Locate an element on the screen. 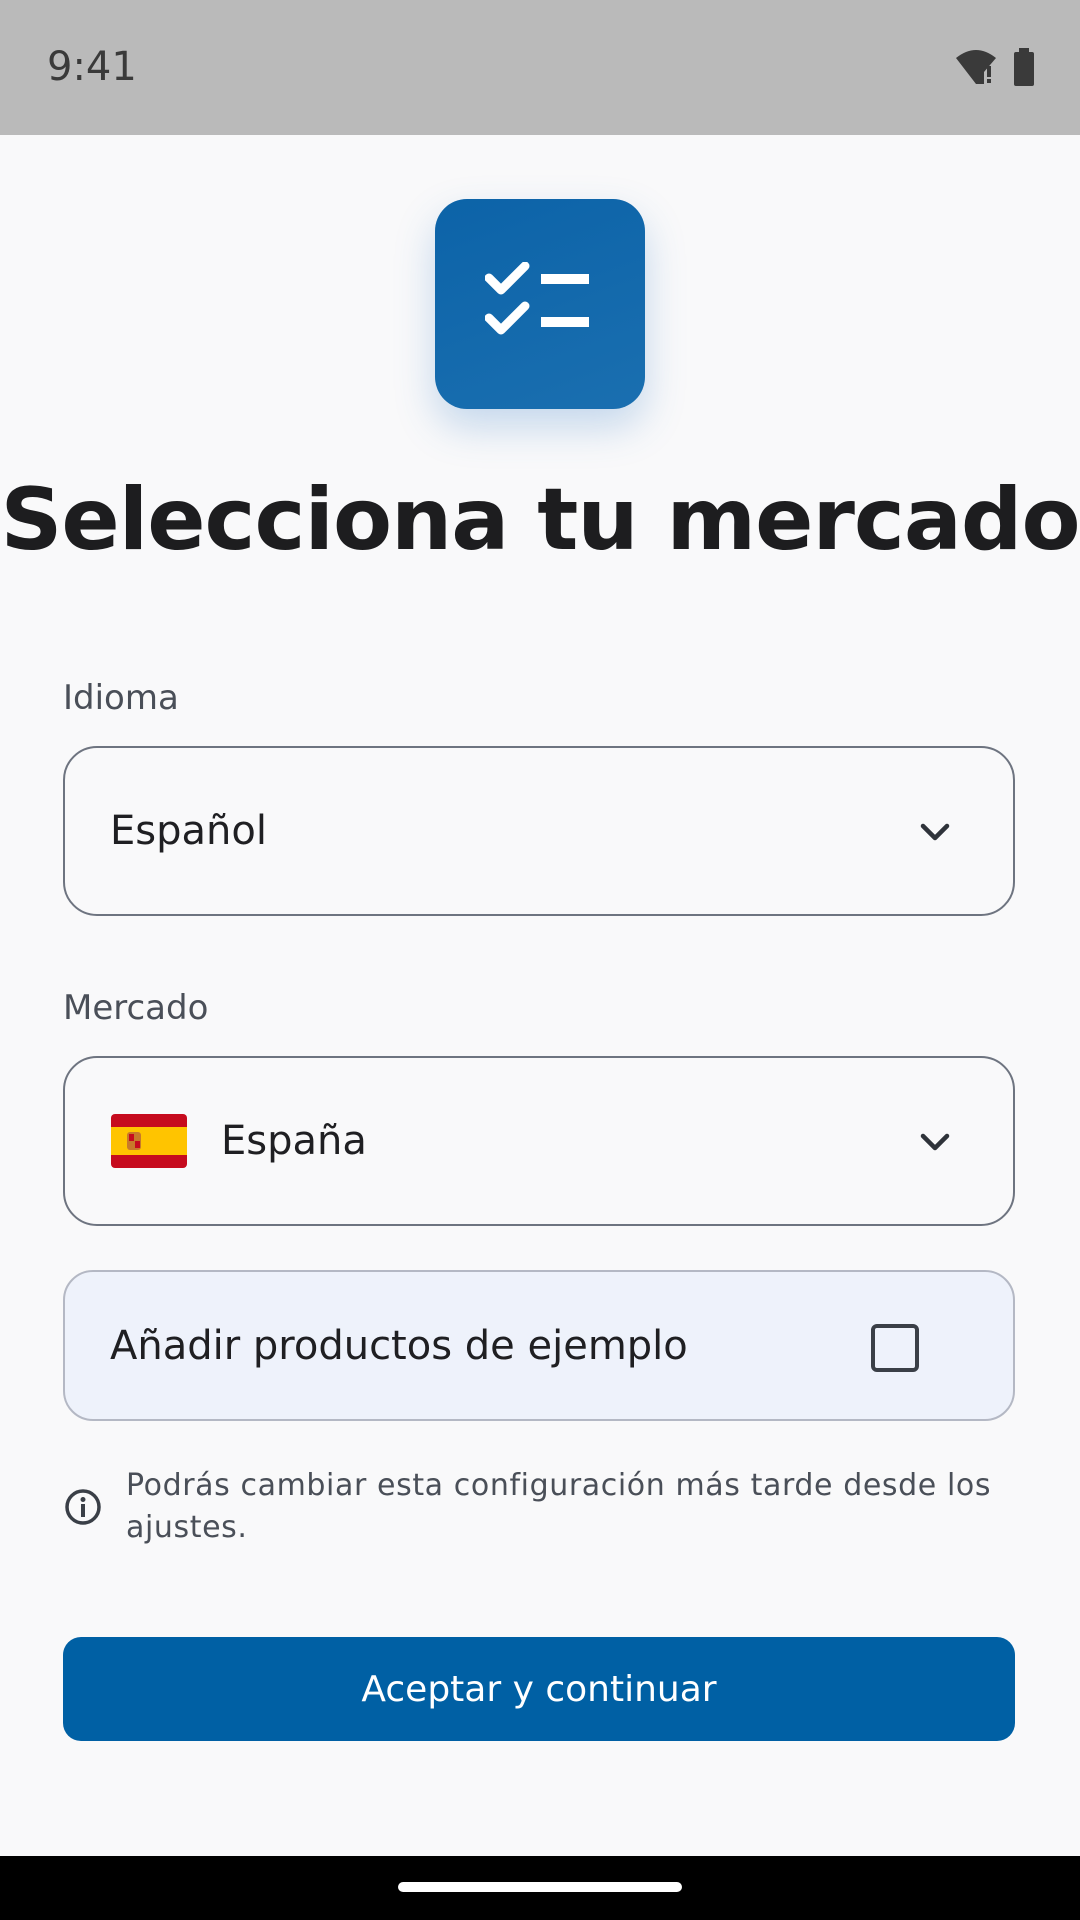 This screenshot has width=1080, height=1920. app-logo is located at coordinates (540, 304).